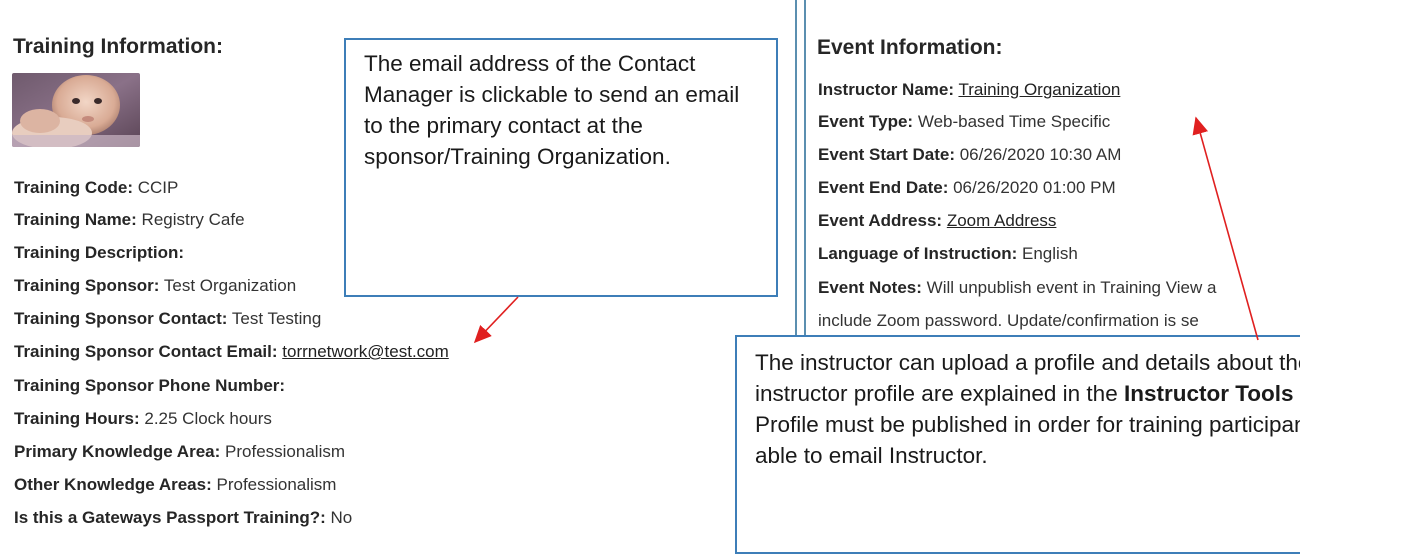 This screenshot has width=1403, height=554. What do you see at coordinates (496, 320) in the screenshot?
I see `email-arrow` at bounding box center [496, 320].